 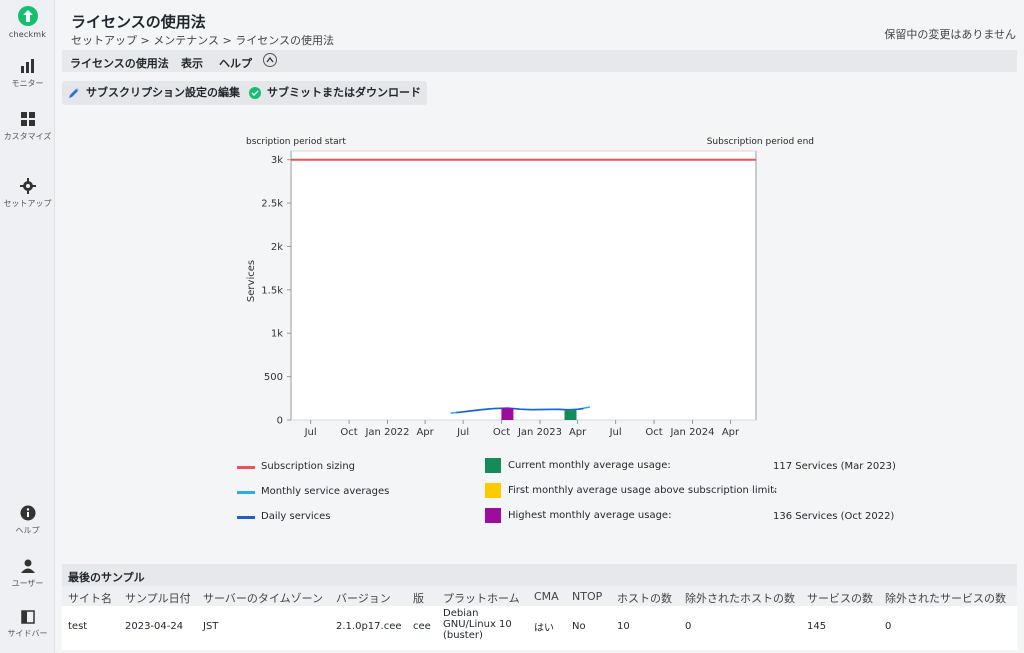 I want to click on pencil-icon, so click(x=74, y=93).